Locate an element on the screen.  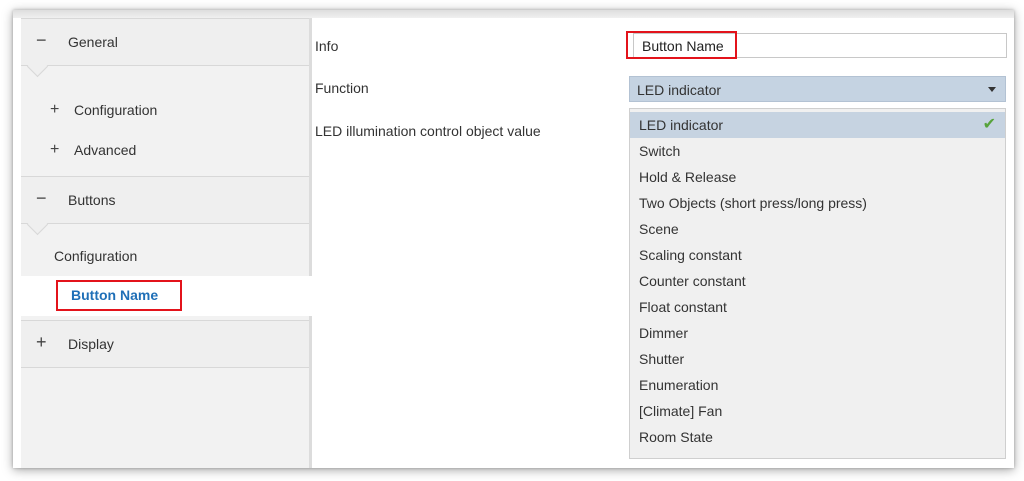
sidebar-item-button-name-label: Button Name is located at coordinates (115, 295).